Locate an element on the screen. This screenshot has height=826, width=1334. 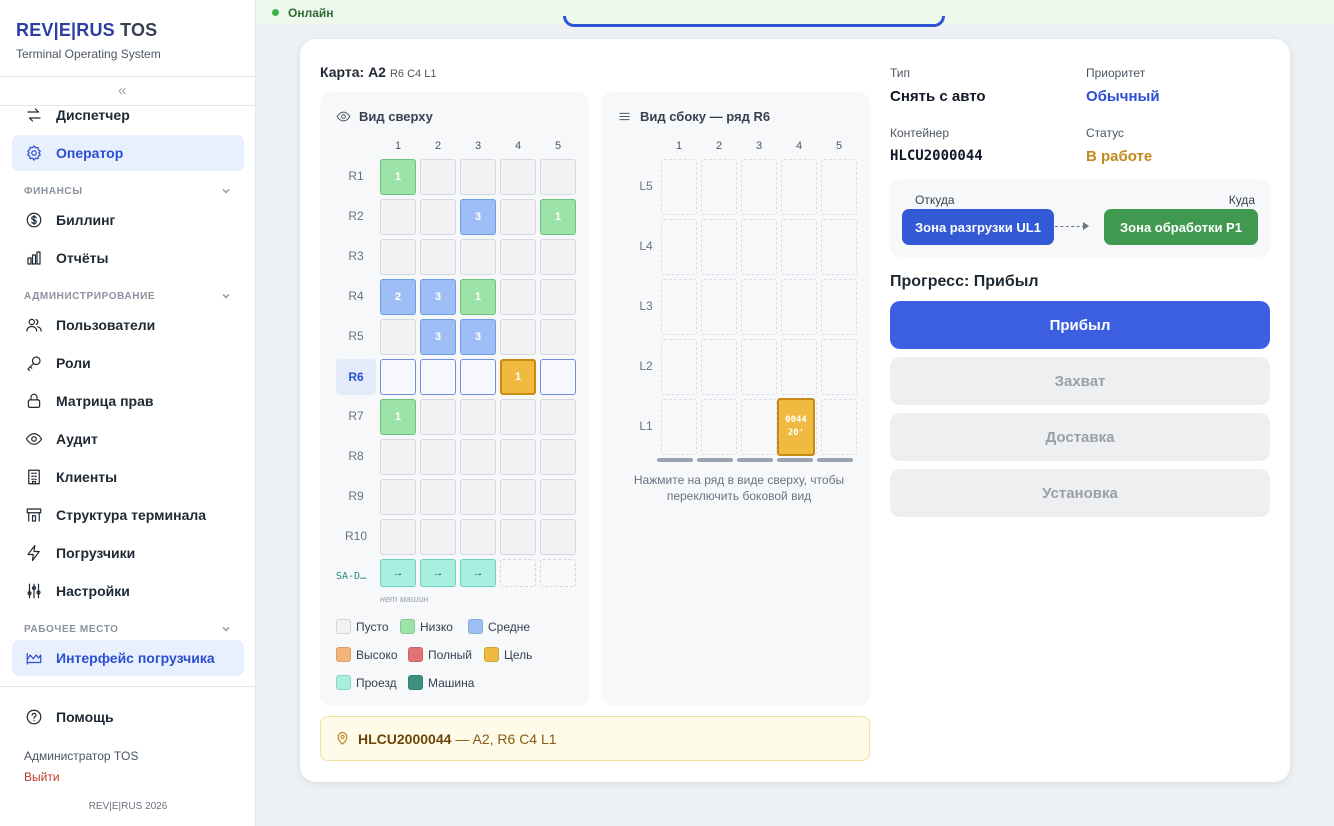
row-header: R4 is located at coordinates (356, 296).